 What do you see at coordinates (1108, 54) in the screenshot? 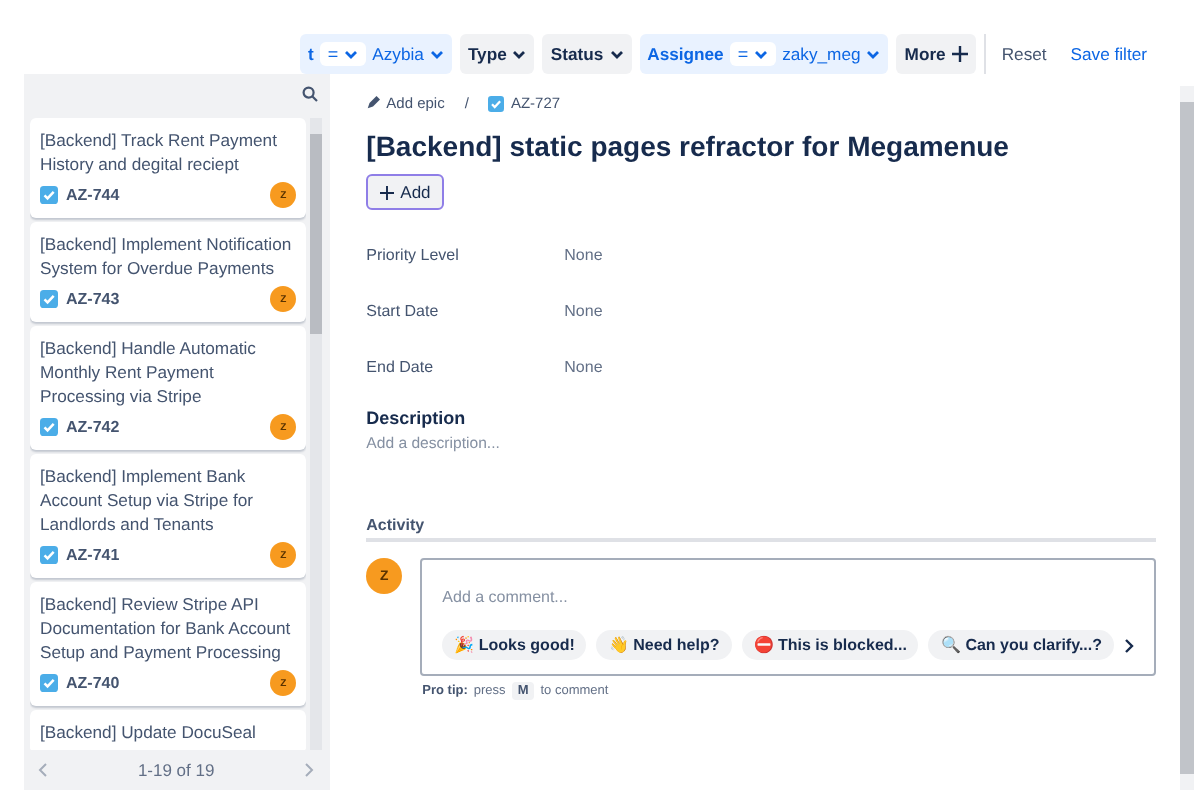
I see `save-filter-button: Save filter` at bounding box center [1108, 54].